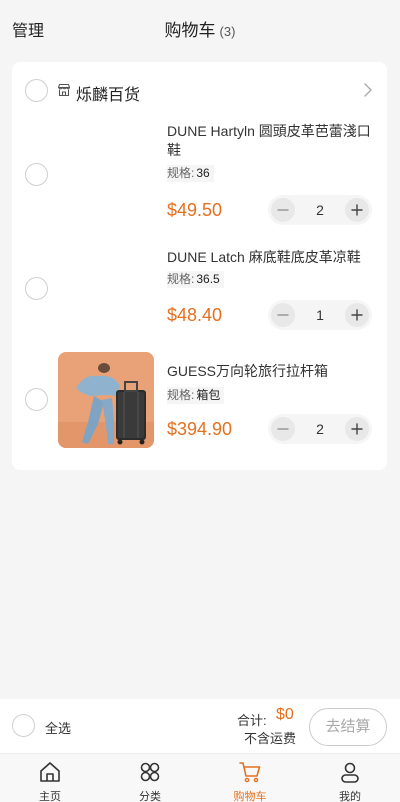 The height and width of the screenshot is (802, 400). What do you see at coordinates (58, 727) in the screenshot?
I see `select-all-label: 全选` at bounding box center [58, 727].